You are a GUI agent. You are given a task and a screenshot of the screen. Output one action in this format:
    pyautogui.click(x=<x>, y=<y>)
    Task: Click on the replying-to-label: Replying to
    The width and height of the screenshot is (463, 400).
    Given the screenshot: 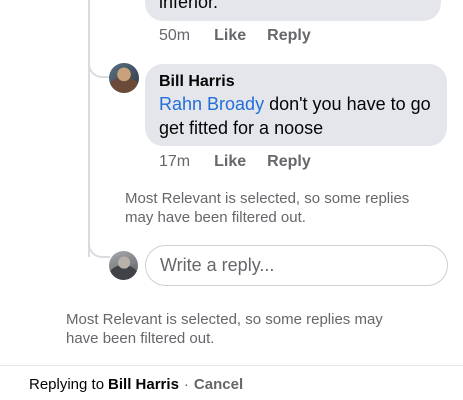 What is the action you would take?
    pyautogui.click(x=67, y=384)
    